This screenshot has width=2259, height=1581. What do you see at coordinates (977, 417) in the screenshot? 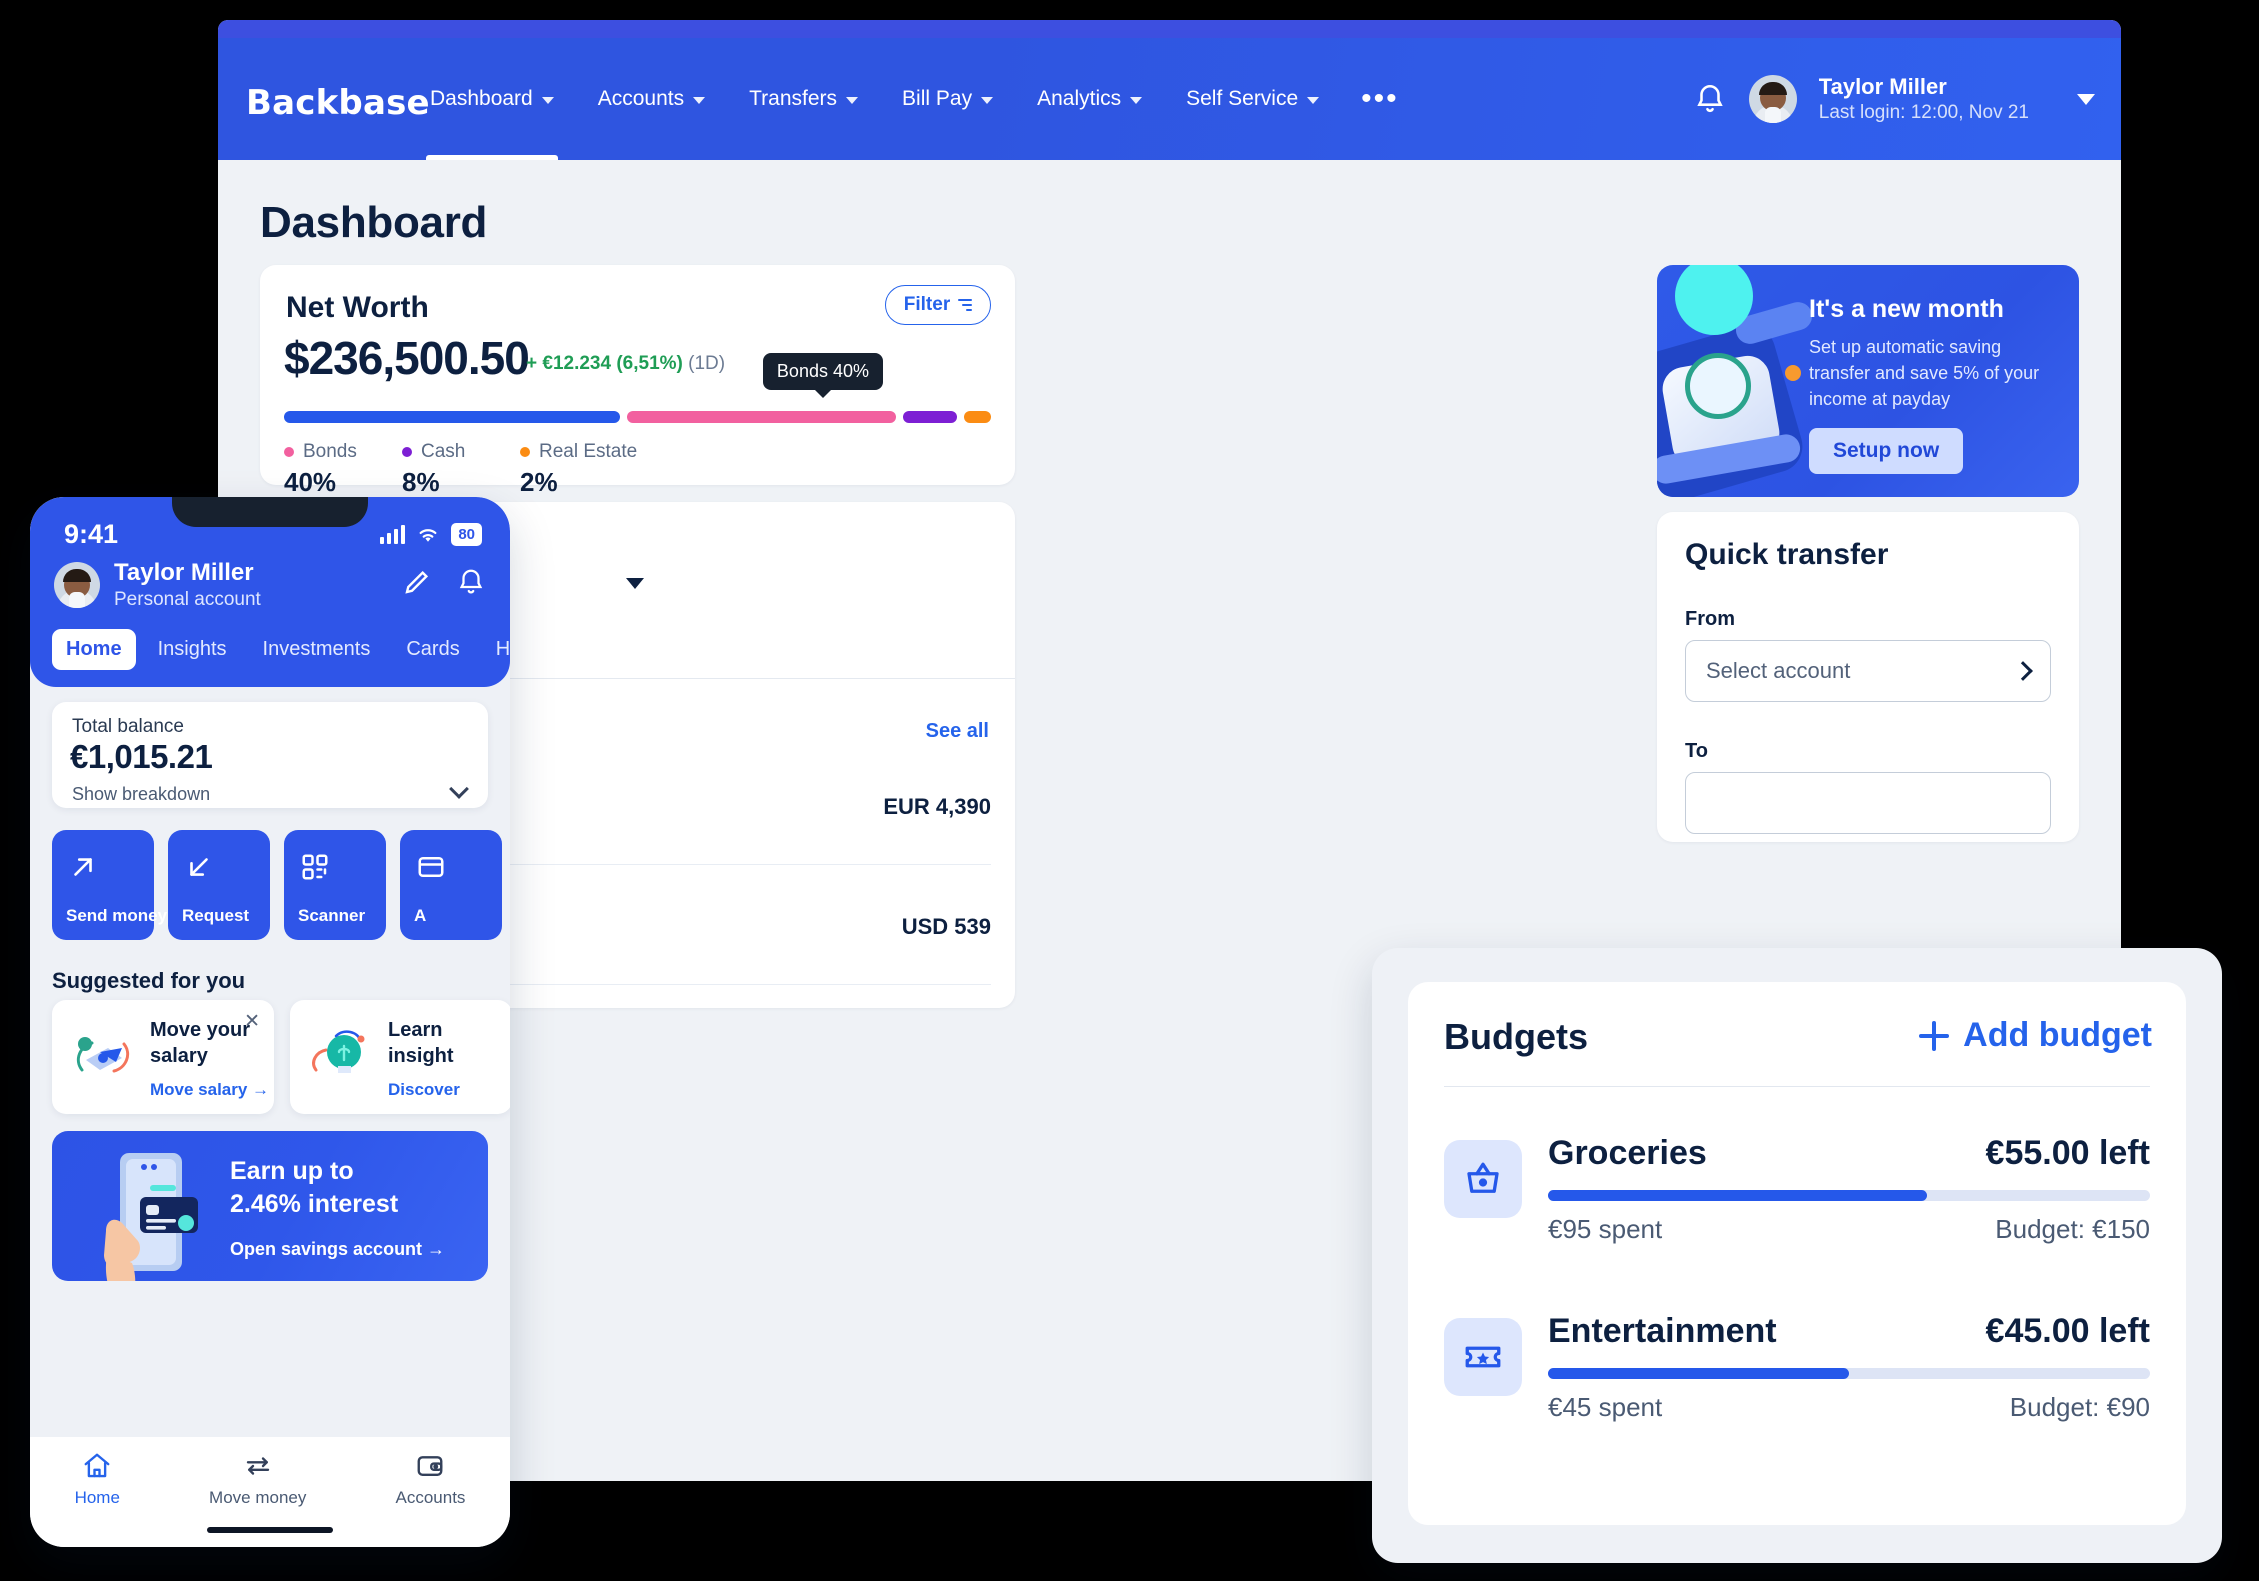
I see `allocation-segment-realestate` at bounding box center [977, 417].